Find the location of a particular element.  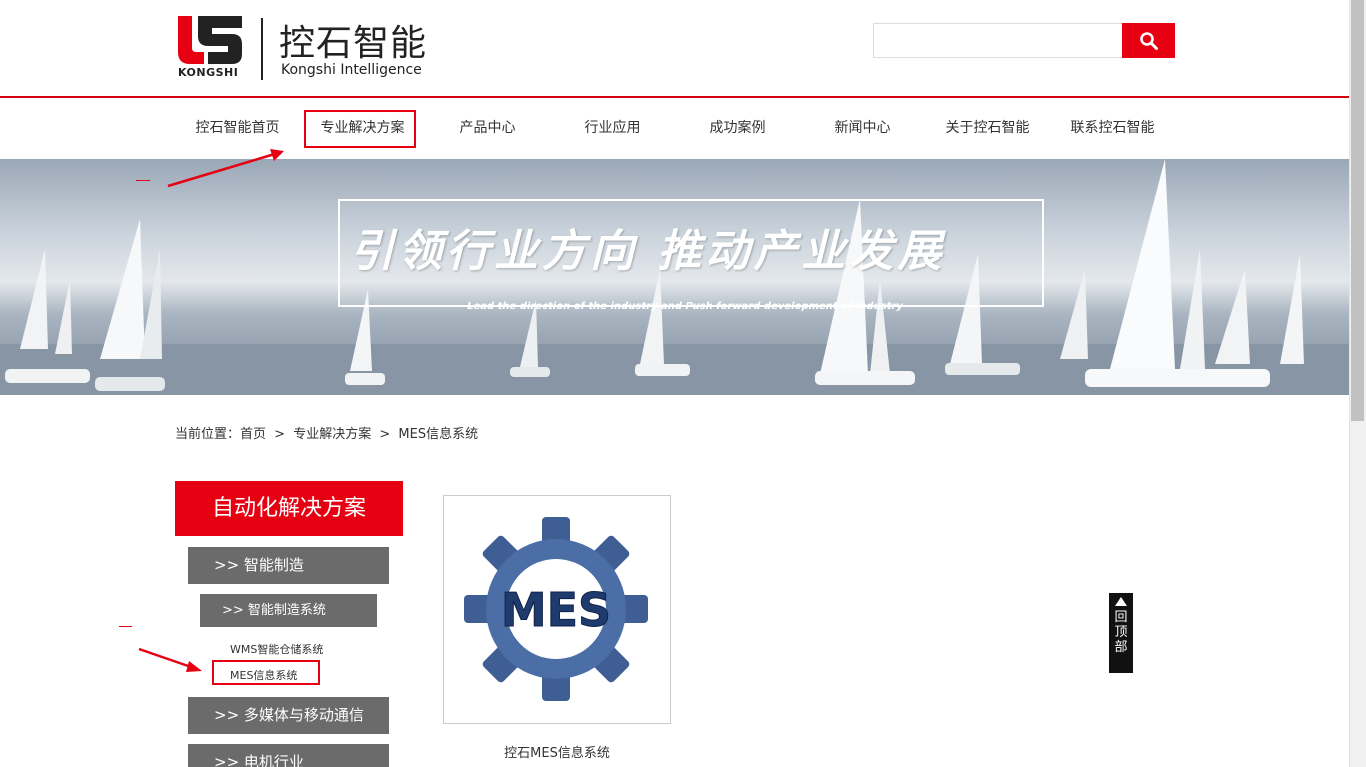

banner-title: 引领行业方向 推动产业发展 is located at coordinates (648, 251).